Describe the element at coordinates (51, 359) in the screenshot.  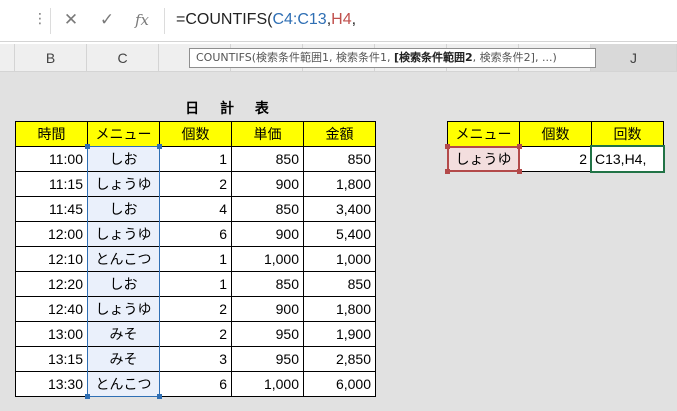
I see `cell-time: 13:15` at that location.